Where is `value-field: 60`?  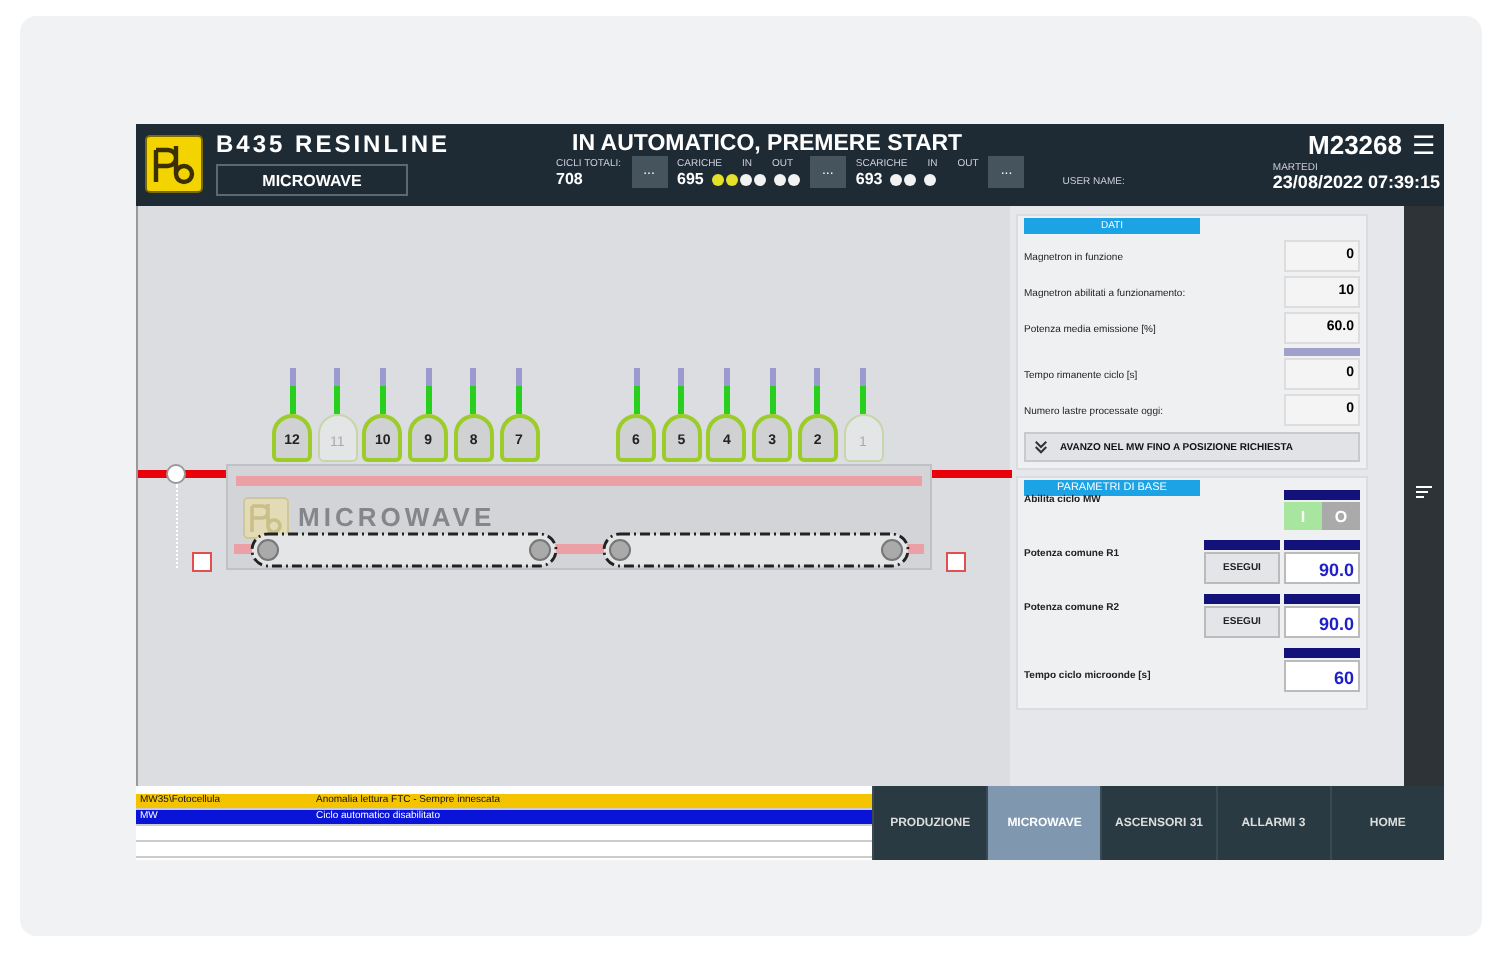 value-field: 60 is located at coordinates (1322, 676).